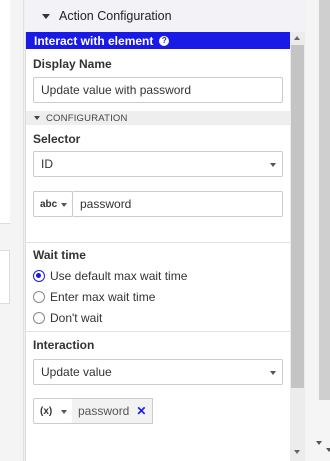  I want to click on radio-checked-icon, so click(39, 276).